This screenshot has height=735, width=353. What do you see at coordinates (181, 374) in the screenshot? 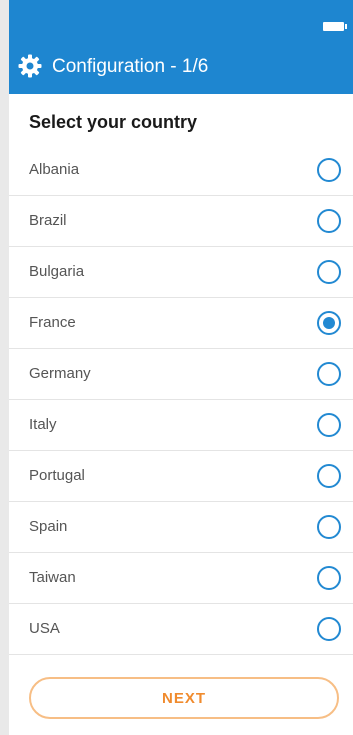
I see `country-item-germany: Germany` at bounding box center [181, 374].